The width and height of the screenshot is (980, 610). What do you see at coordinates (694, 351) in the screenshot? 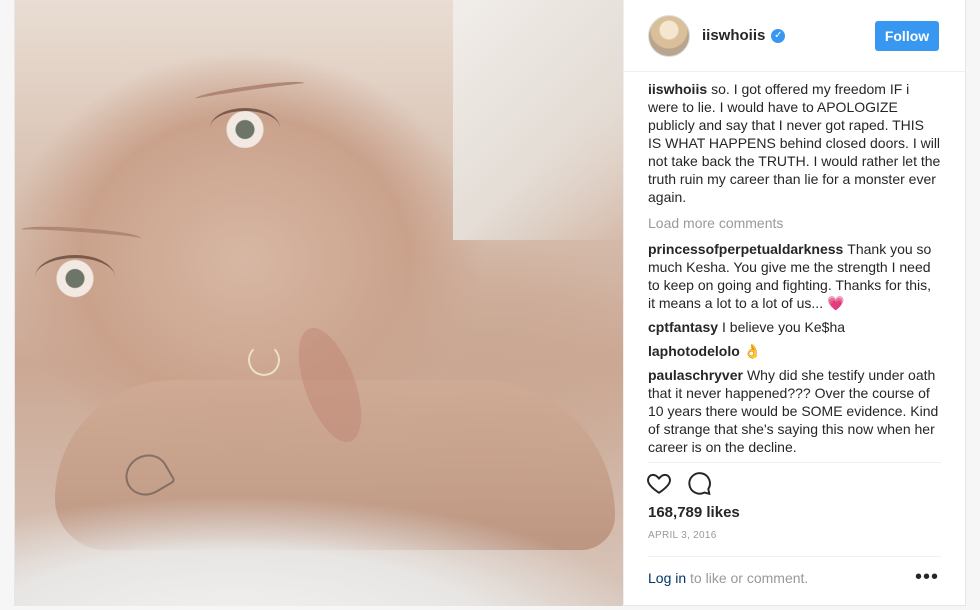
I see `comment-username: laphotodelolo` at bounding box center [694, 351].